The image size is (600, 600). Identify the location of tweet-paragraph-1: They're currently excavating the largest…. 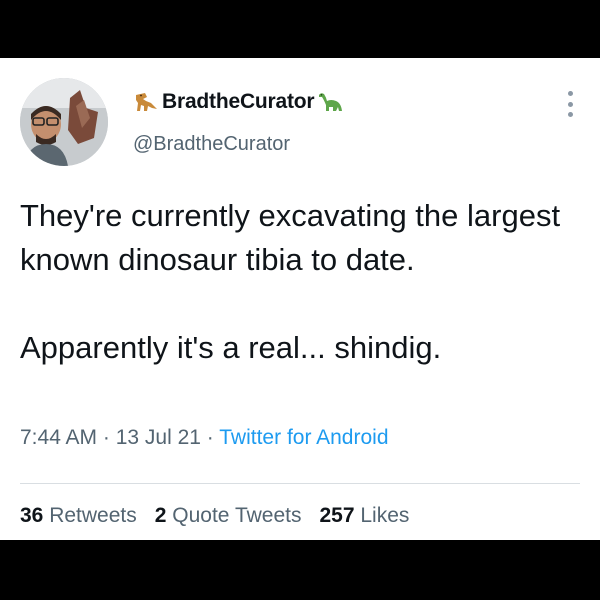
(290, 237).